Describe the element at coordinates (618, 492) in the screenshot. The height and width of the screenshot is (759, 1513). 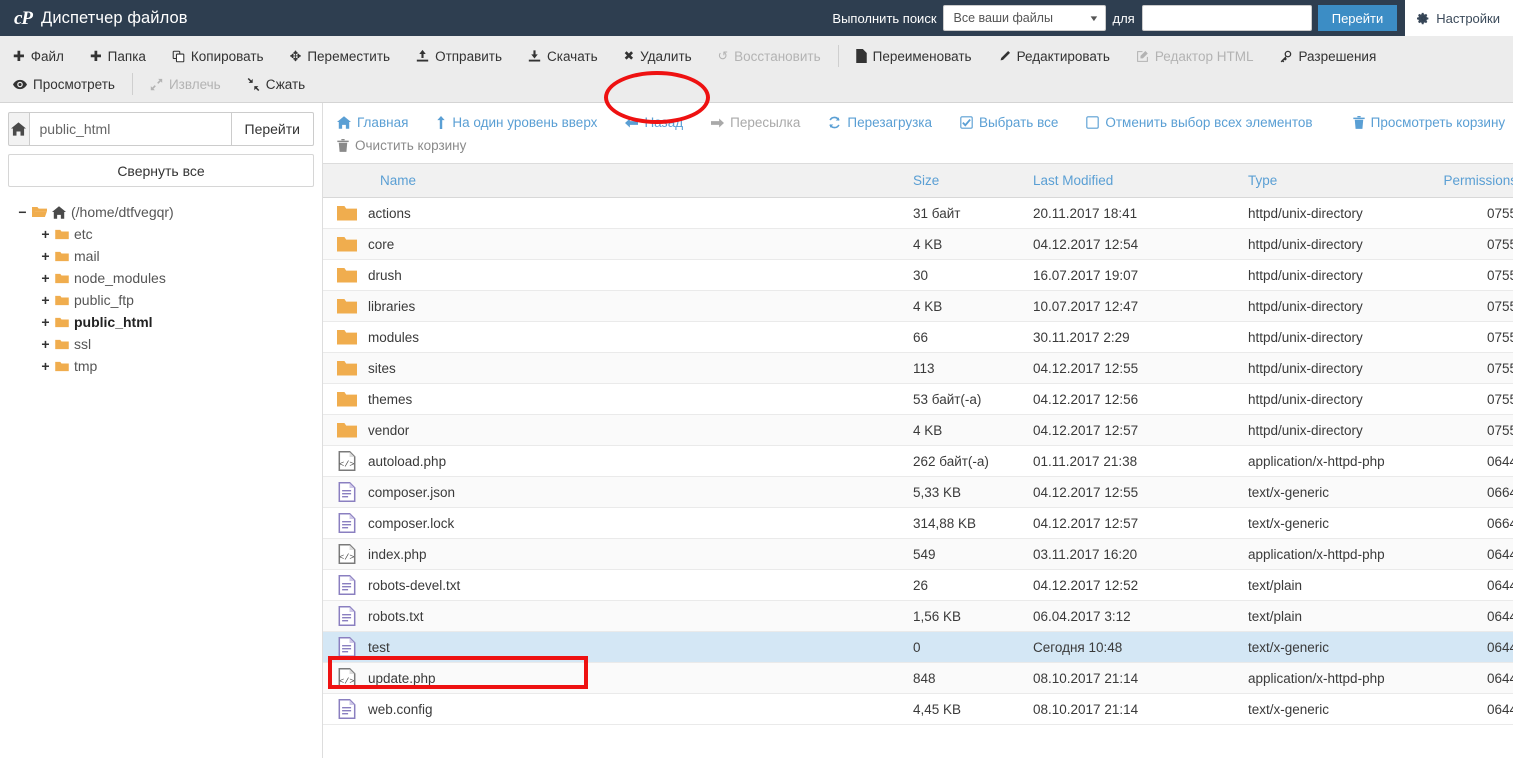
I see `file-name-cell: composer.json` at that location.